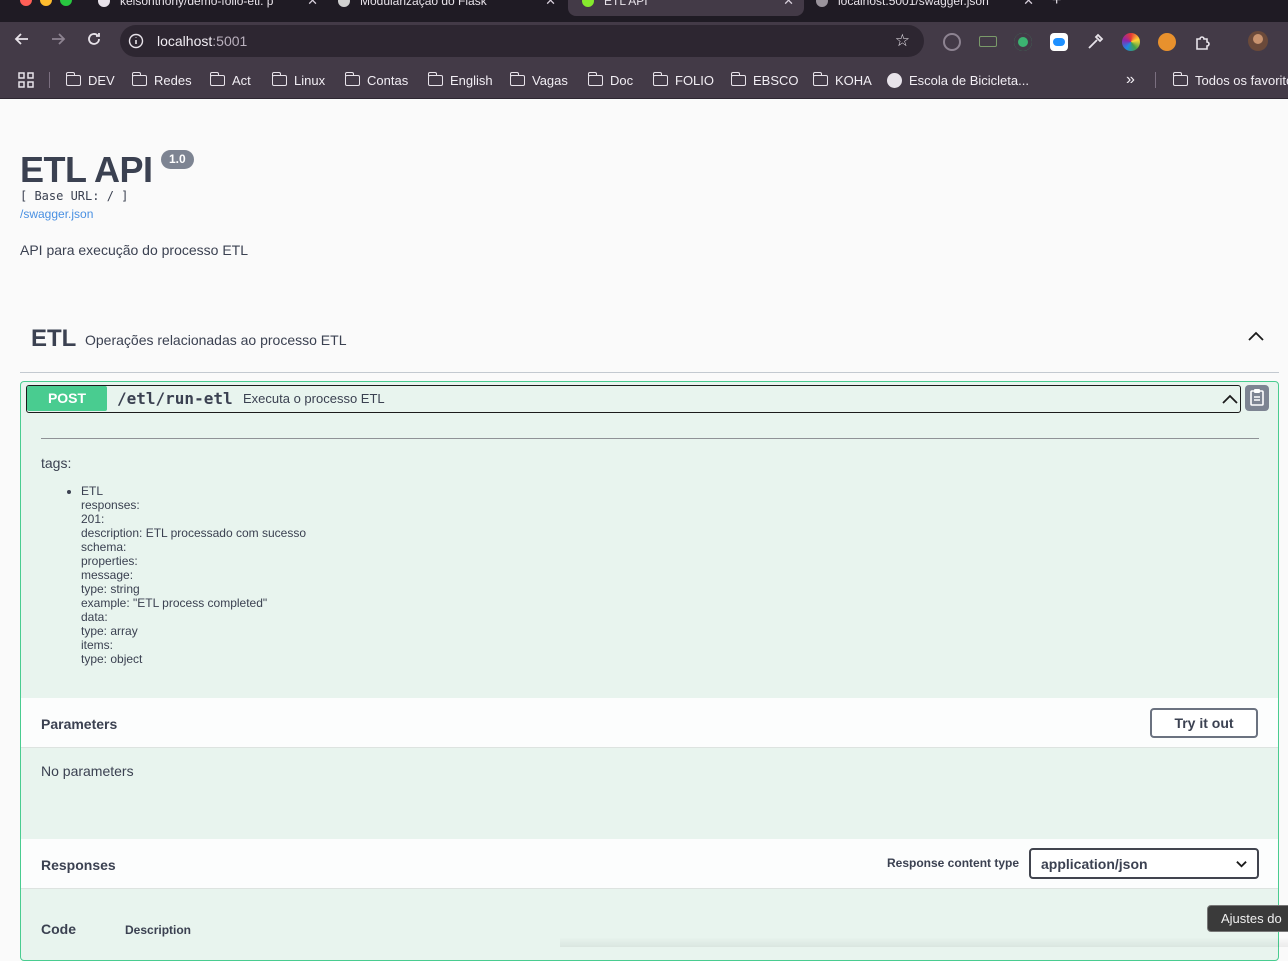 This screenshot has height=961, width=1288. I want to click on parameters-title: Parameters, so click(79, 724).